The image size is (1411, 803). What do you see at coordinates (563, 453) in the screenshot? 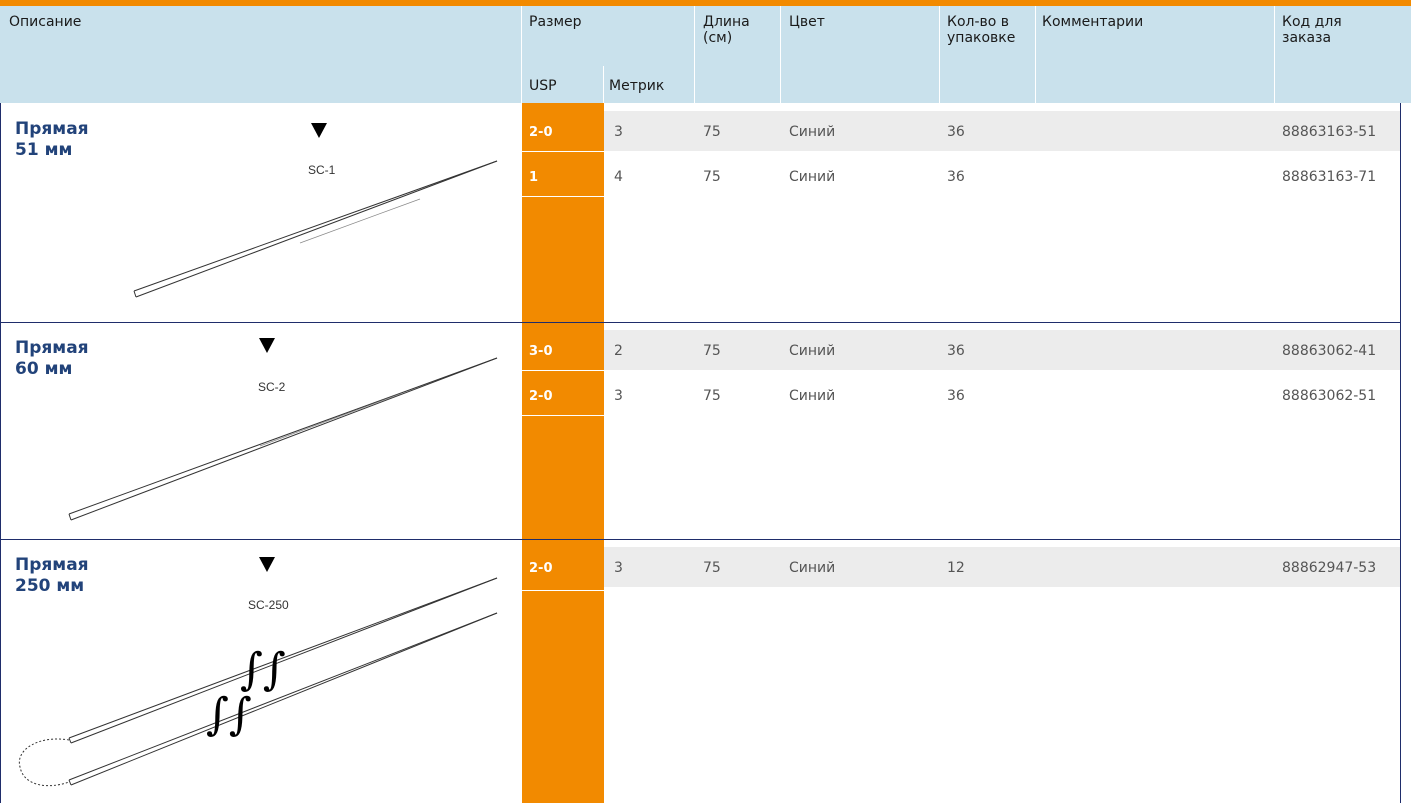
I see `usp-size-column` at bounding box center [563, 453].